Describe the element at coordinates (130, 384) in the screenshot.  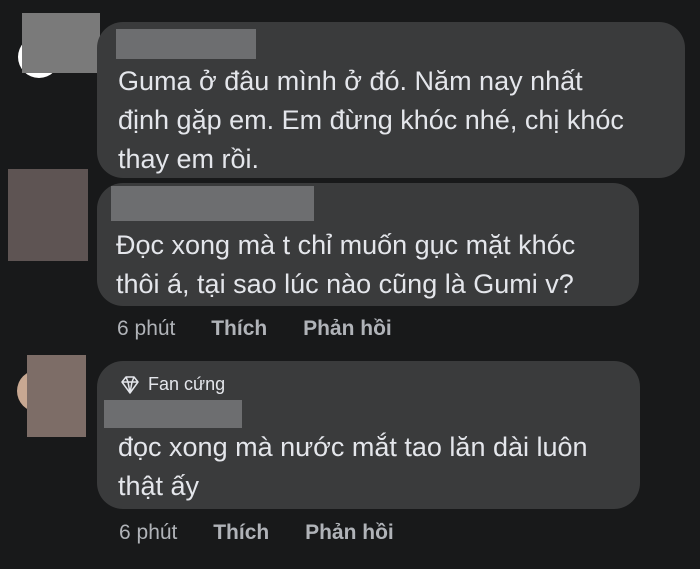
I see `diamond-icon` at that location.